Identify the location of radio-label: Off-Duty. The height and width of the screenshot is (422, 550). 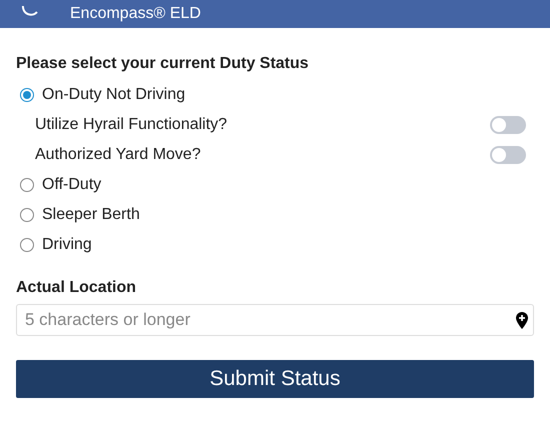
(72, 185).